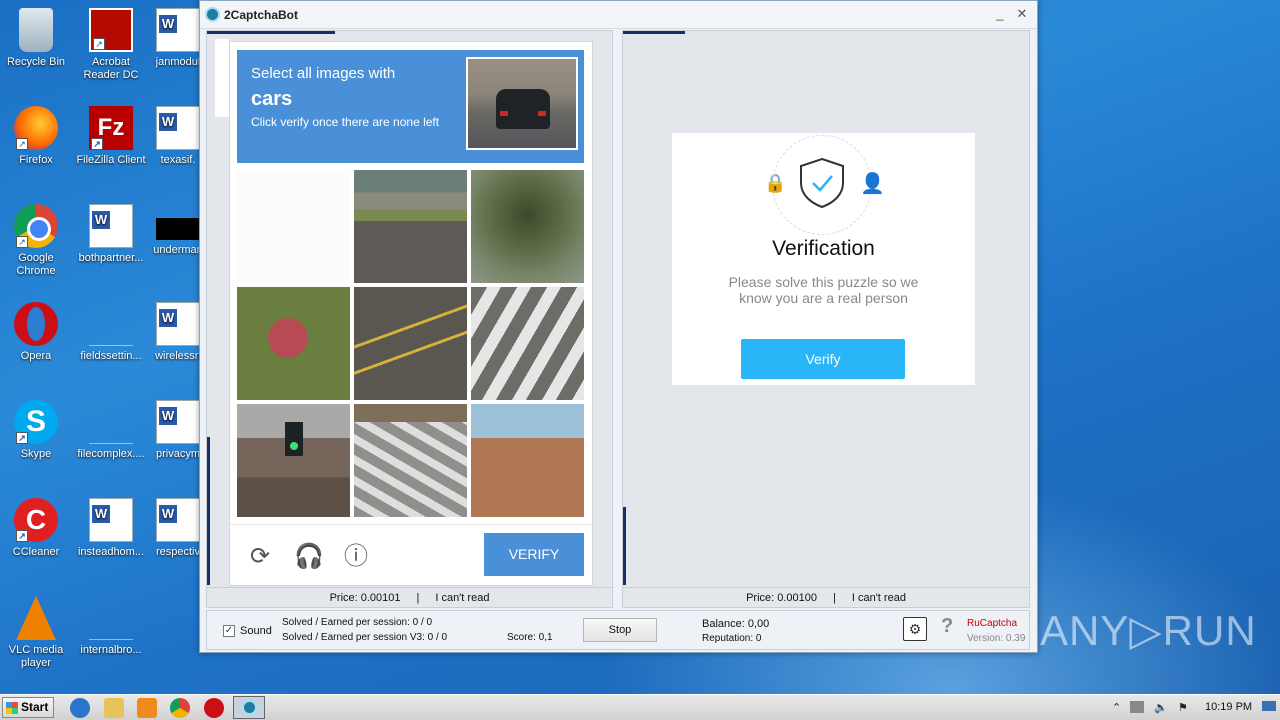 The image size is (1280, 720). What do you see at coordinates (947, 626) in the screenshot?
I see `help-icon: ?` at bounding box center [947, 626].